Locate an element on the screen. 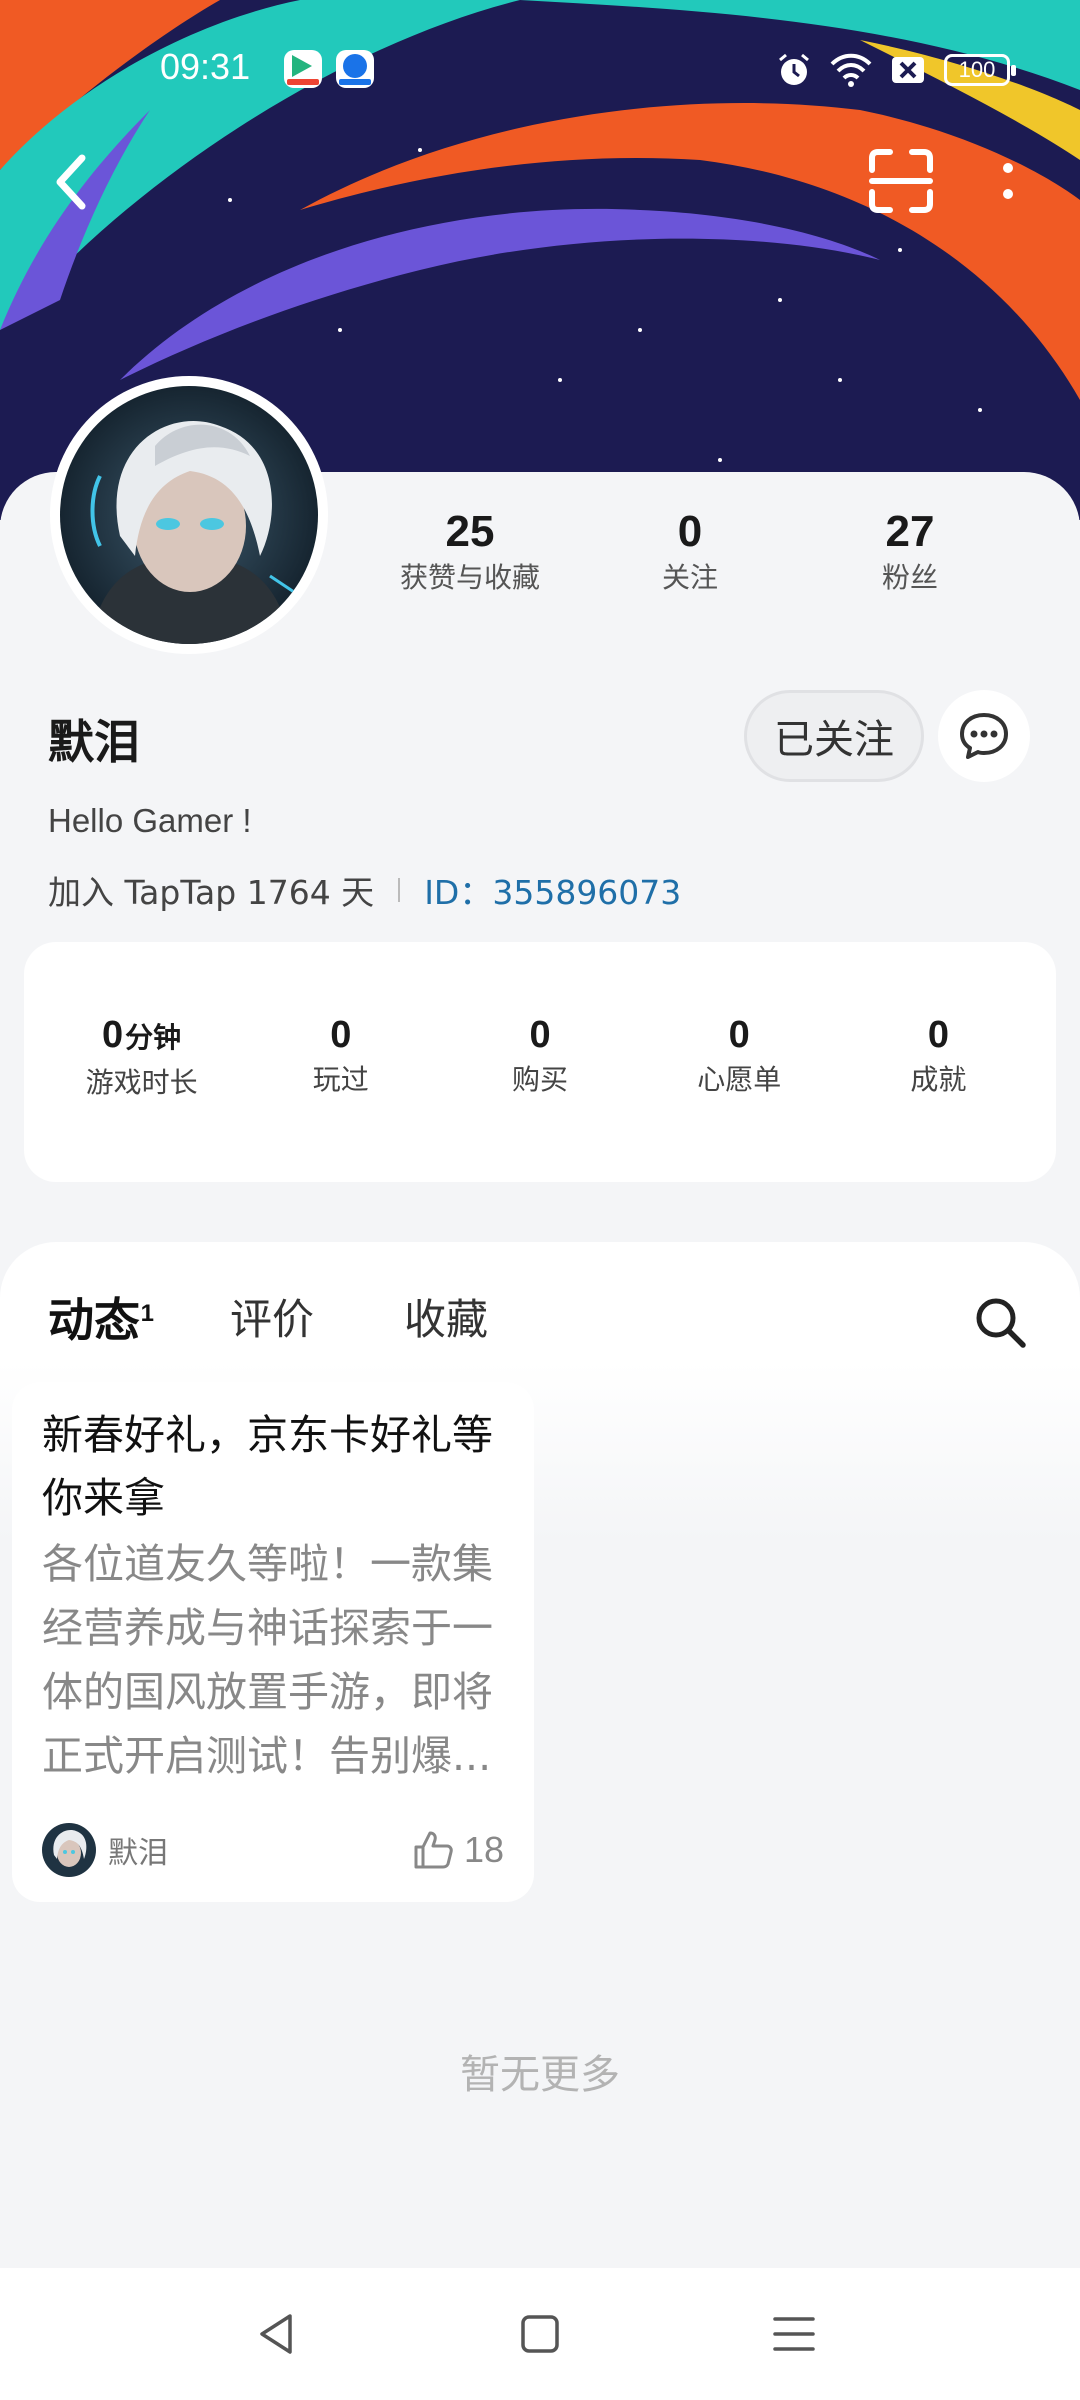  like-count: 18 is located at coordinates (483, 1849).